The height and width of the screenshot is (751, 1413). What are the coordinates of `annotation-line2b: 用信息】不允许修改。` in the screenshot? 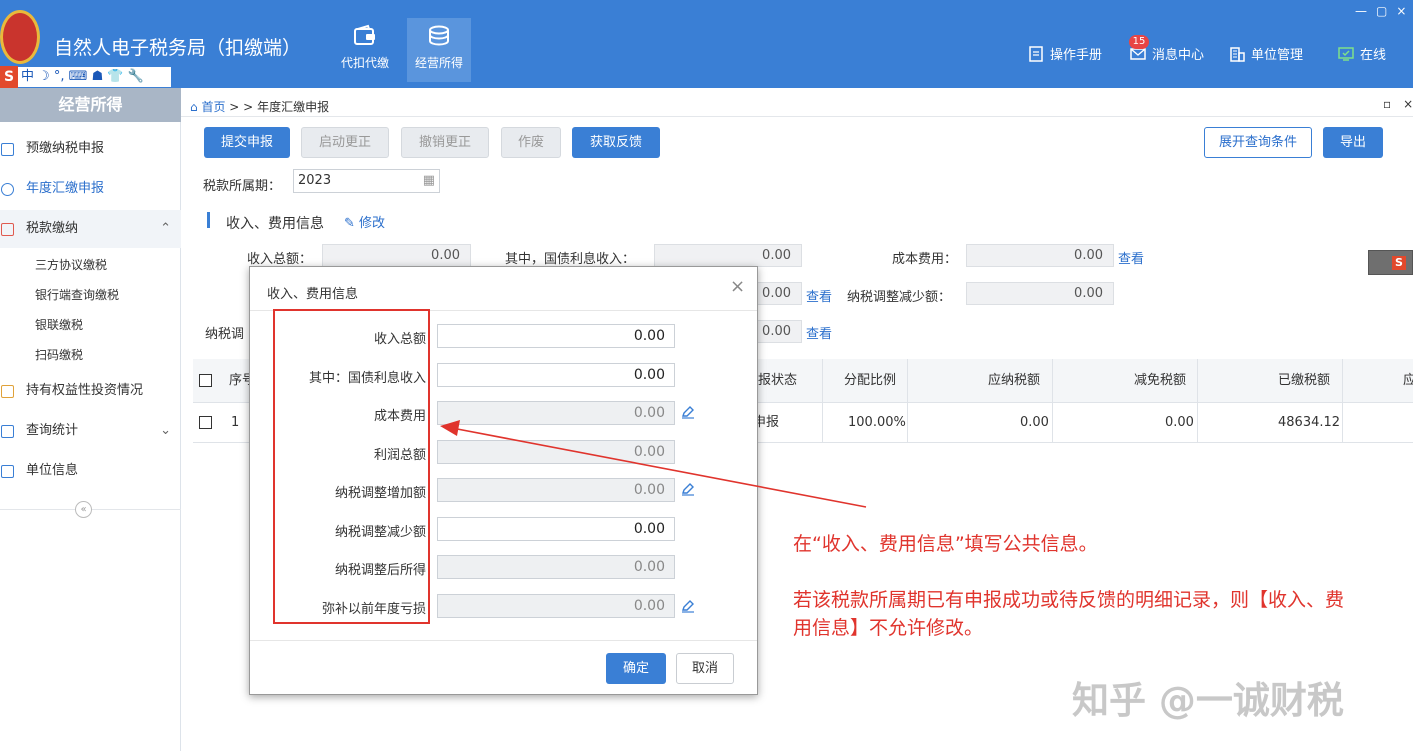 It's located at (888, 628).